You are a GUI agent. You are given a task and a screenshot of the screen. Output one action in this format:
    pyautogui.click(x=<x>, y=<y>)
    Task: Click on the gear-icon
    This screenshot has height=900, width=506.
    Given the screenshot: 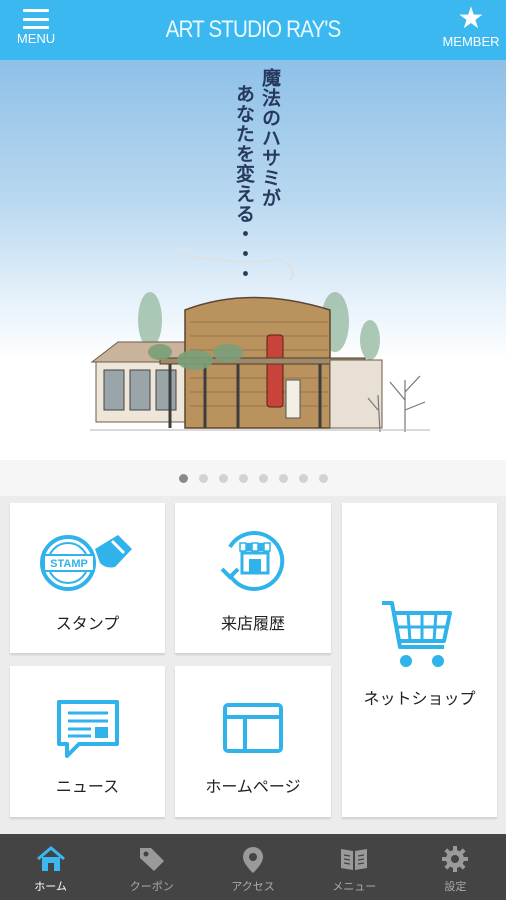 What is the action you would take?
    pyautogui.click(x=455, y=859)
    